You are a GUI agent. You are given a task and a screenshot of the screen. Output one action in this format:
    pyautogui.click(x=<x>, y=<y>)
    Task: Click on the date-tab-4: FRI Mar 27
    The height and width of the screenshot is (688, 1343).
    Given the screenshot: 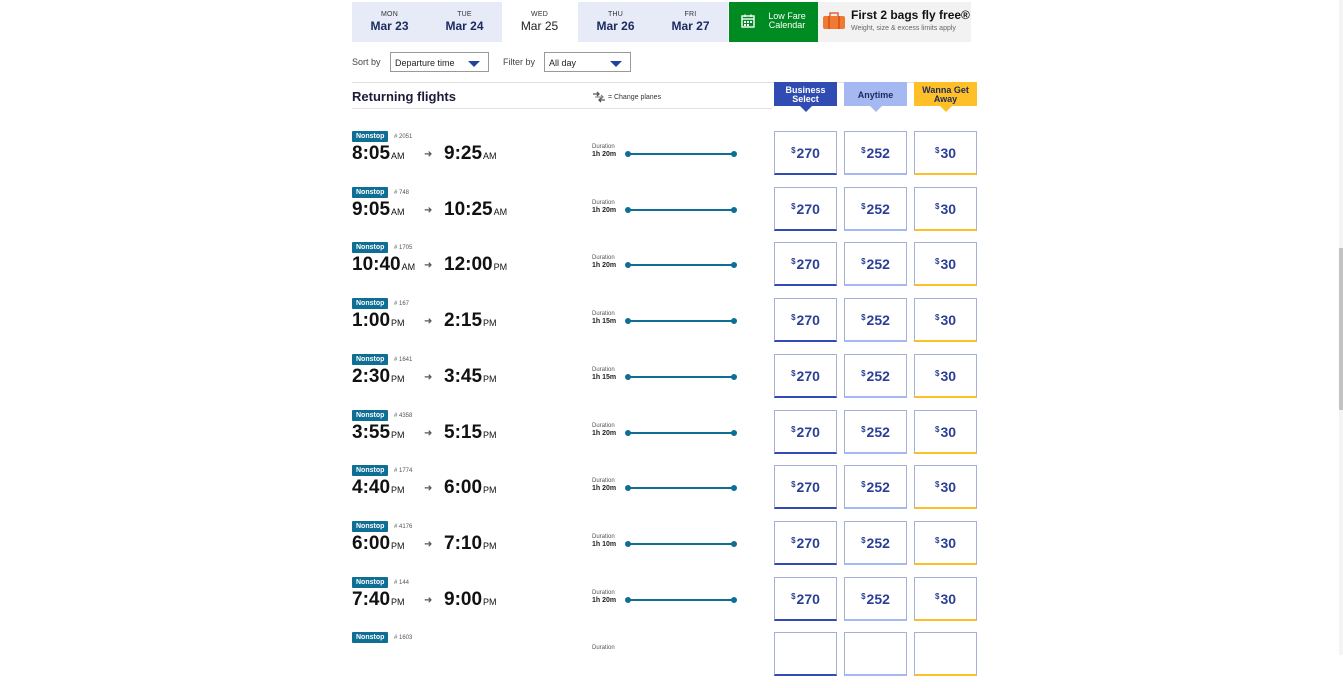 What is the action you would take?
    pyautogui.click(x=690, y=22)
    